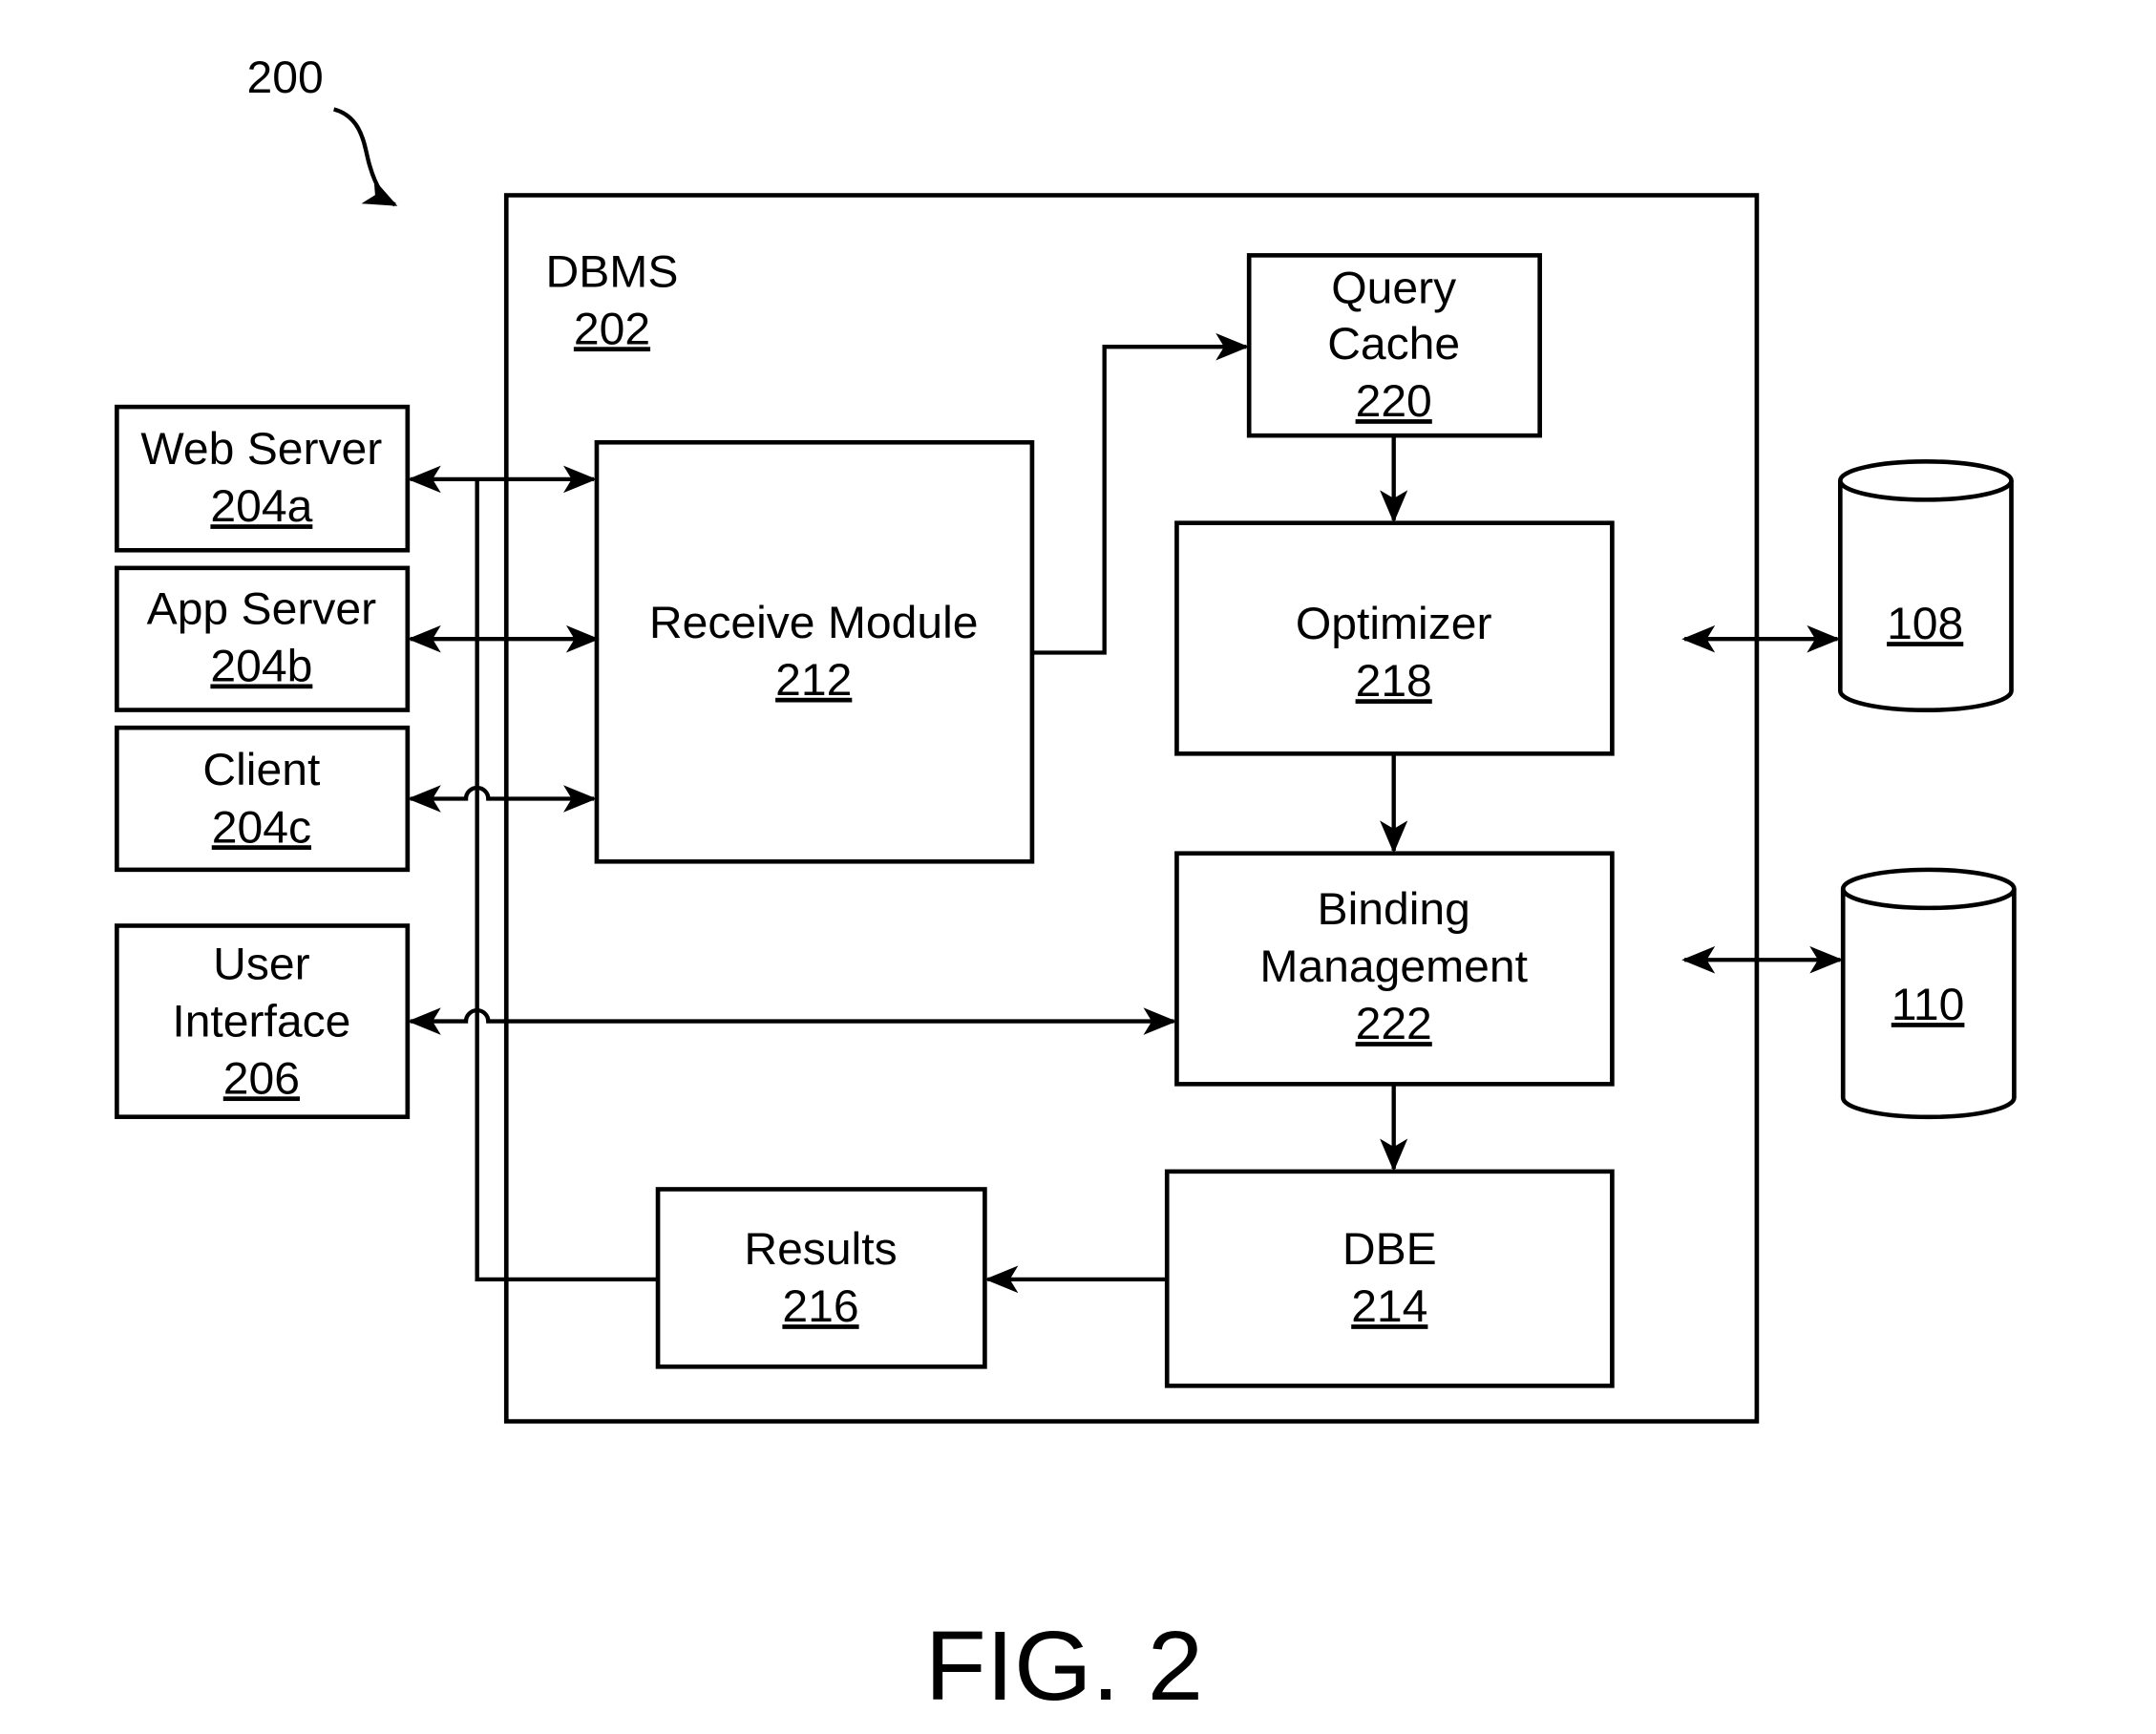  I want to click on dbms-number: 202, so click(612, 330).